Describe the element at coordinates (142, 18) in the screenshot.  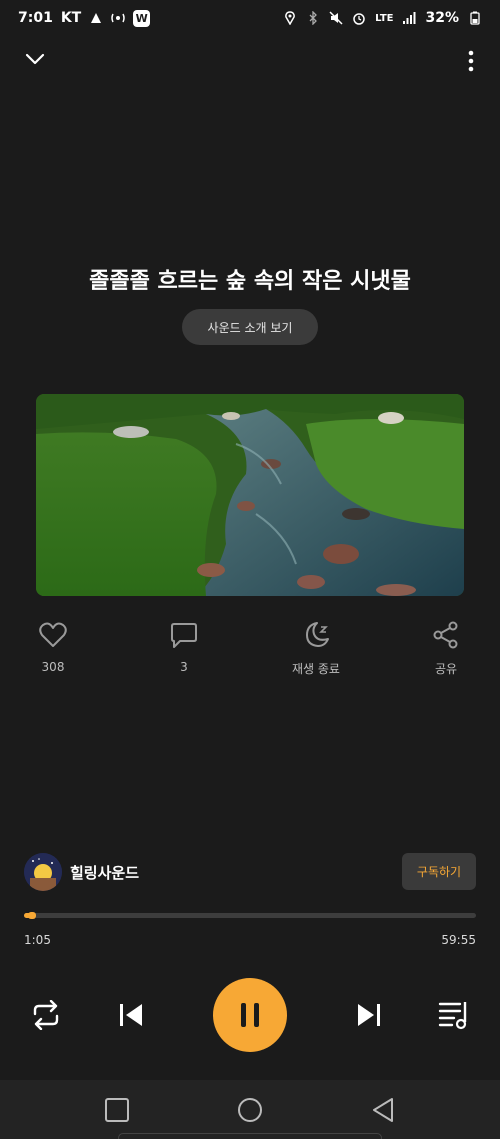
I see `app-badge-icon: W` at that location.